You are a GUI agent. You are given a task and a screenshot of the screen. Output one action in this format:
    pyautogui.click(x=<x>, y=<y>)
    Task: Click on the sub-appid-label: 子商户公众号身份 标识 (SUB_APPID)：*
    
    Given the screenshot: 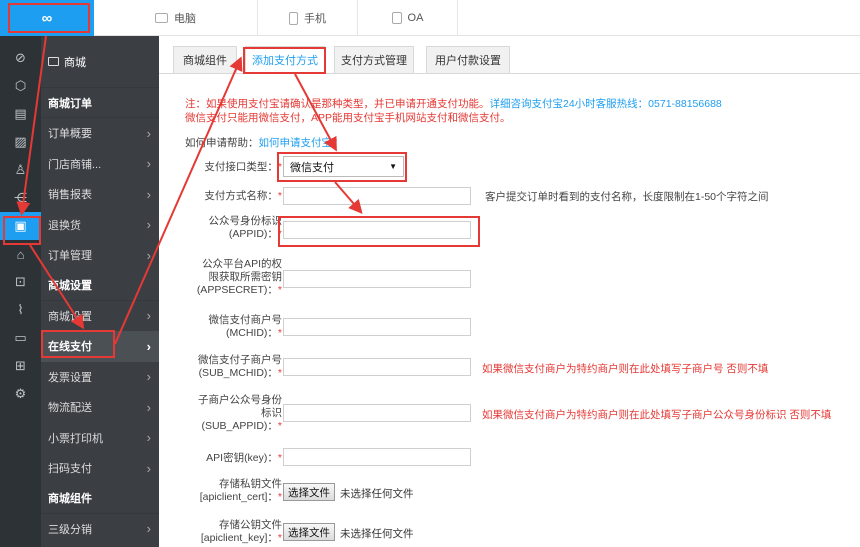 What is the action you would take?
    pyautogui.click(x=240, y=413)
    